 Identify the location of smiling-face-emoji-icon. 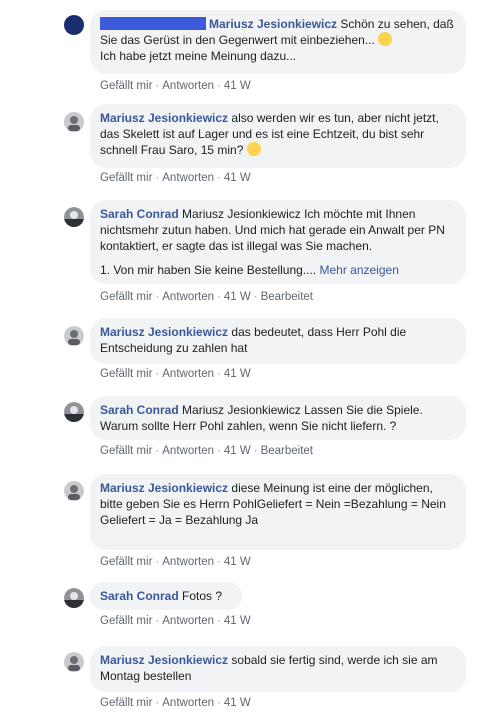
(253, 149).